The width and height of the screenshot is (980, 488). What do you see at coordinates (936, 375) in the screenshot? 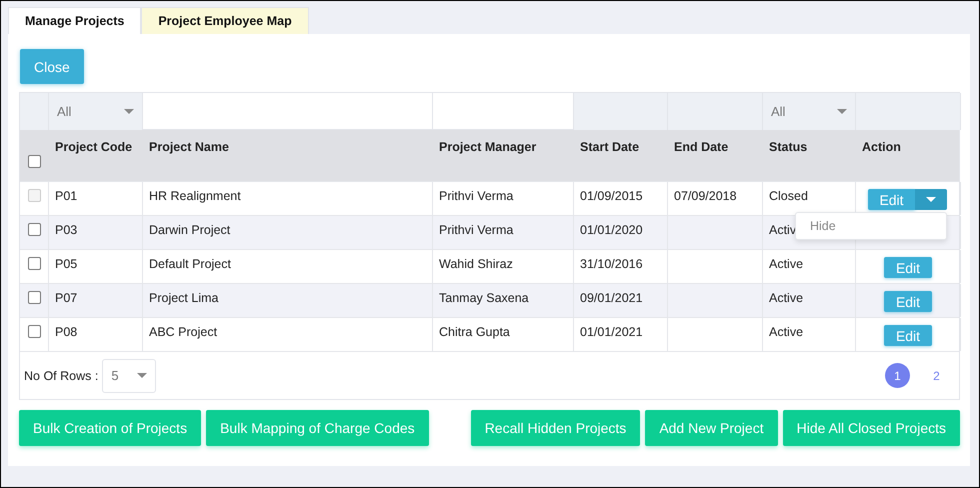
I see `page-link: 2` at bounding box center [936, 375].